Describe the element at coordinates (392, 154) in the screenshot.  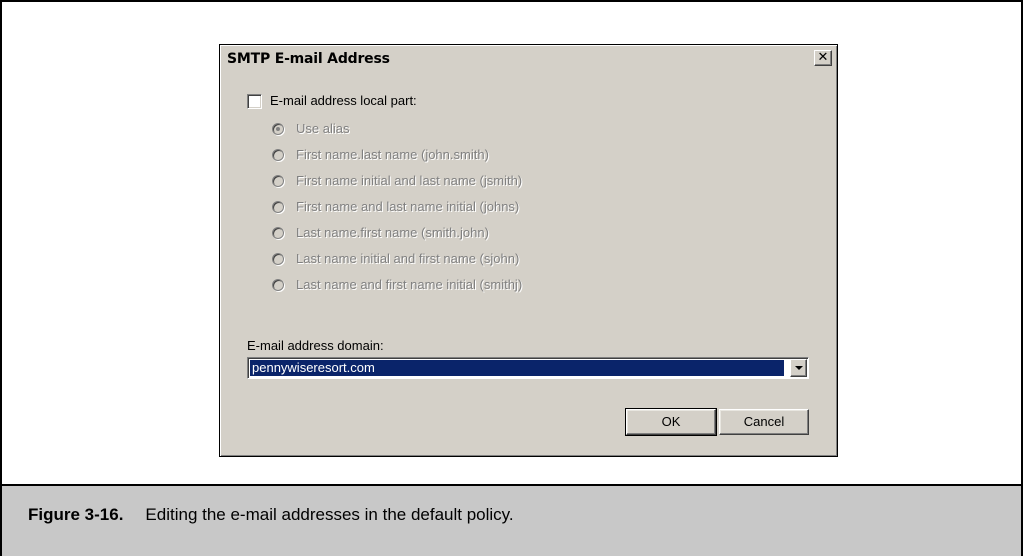
I see `option-label: First name.last name (john.smith)` at that location.